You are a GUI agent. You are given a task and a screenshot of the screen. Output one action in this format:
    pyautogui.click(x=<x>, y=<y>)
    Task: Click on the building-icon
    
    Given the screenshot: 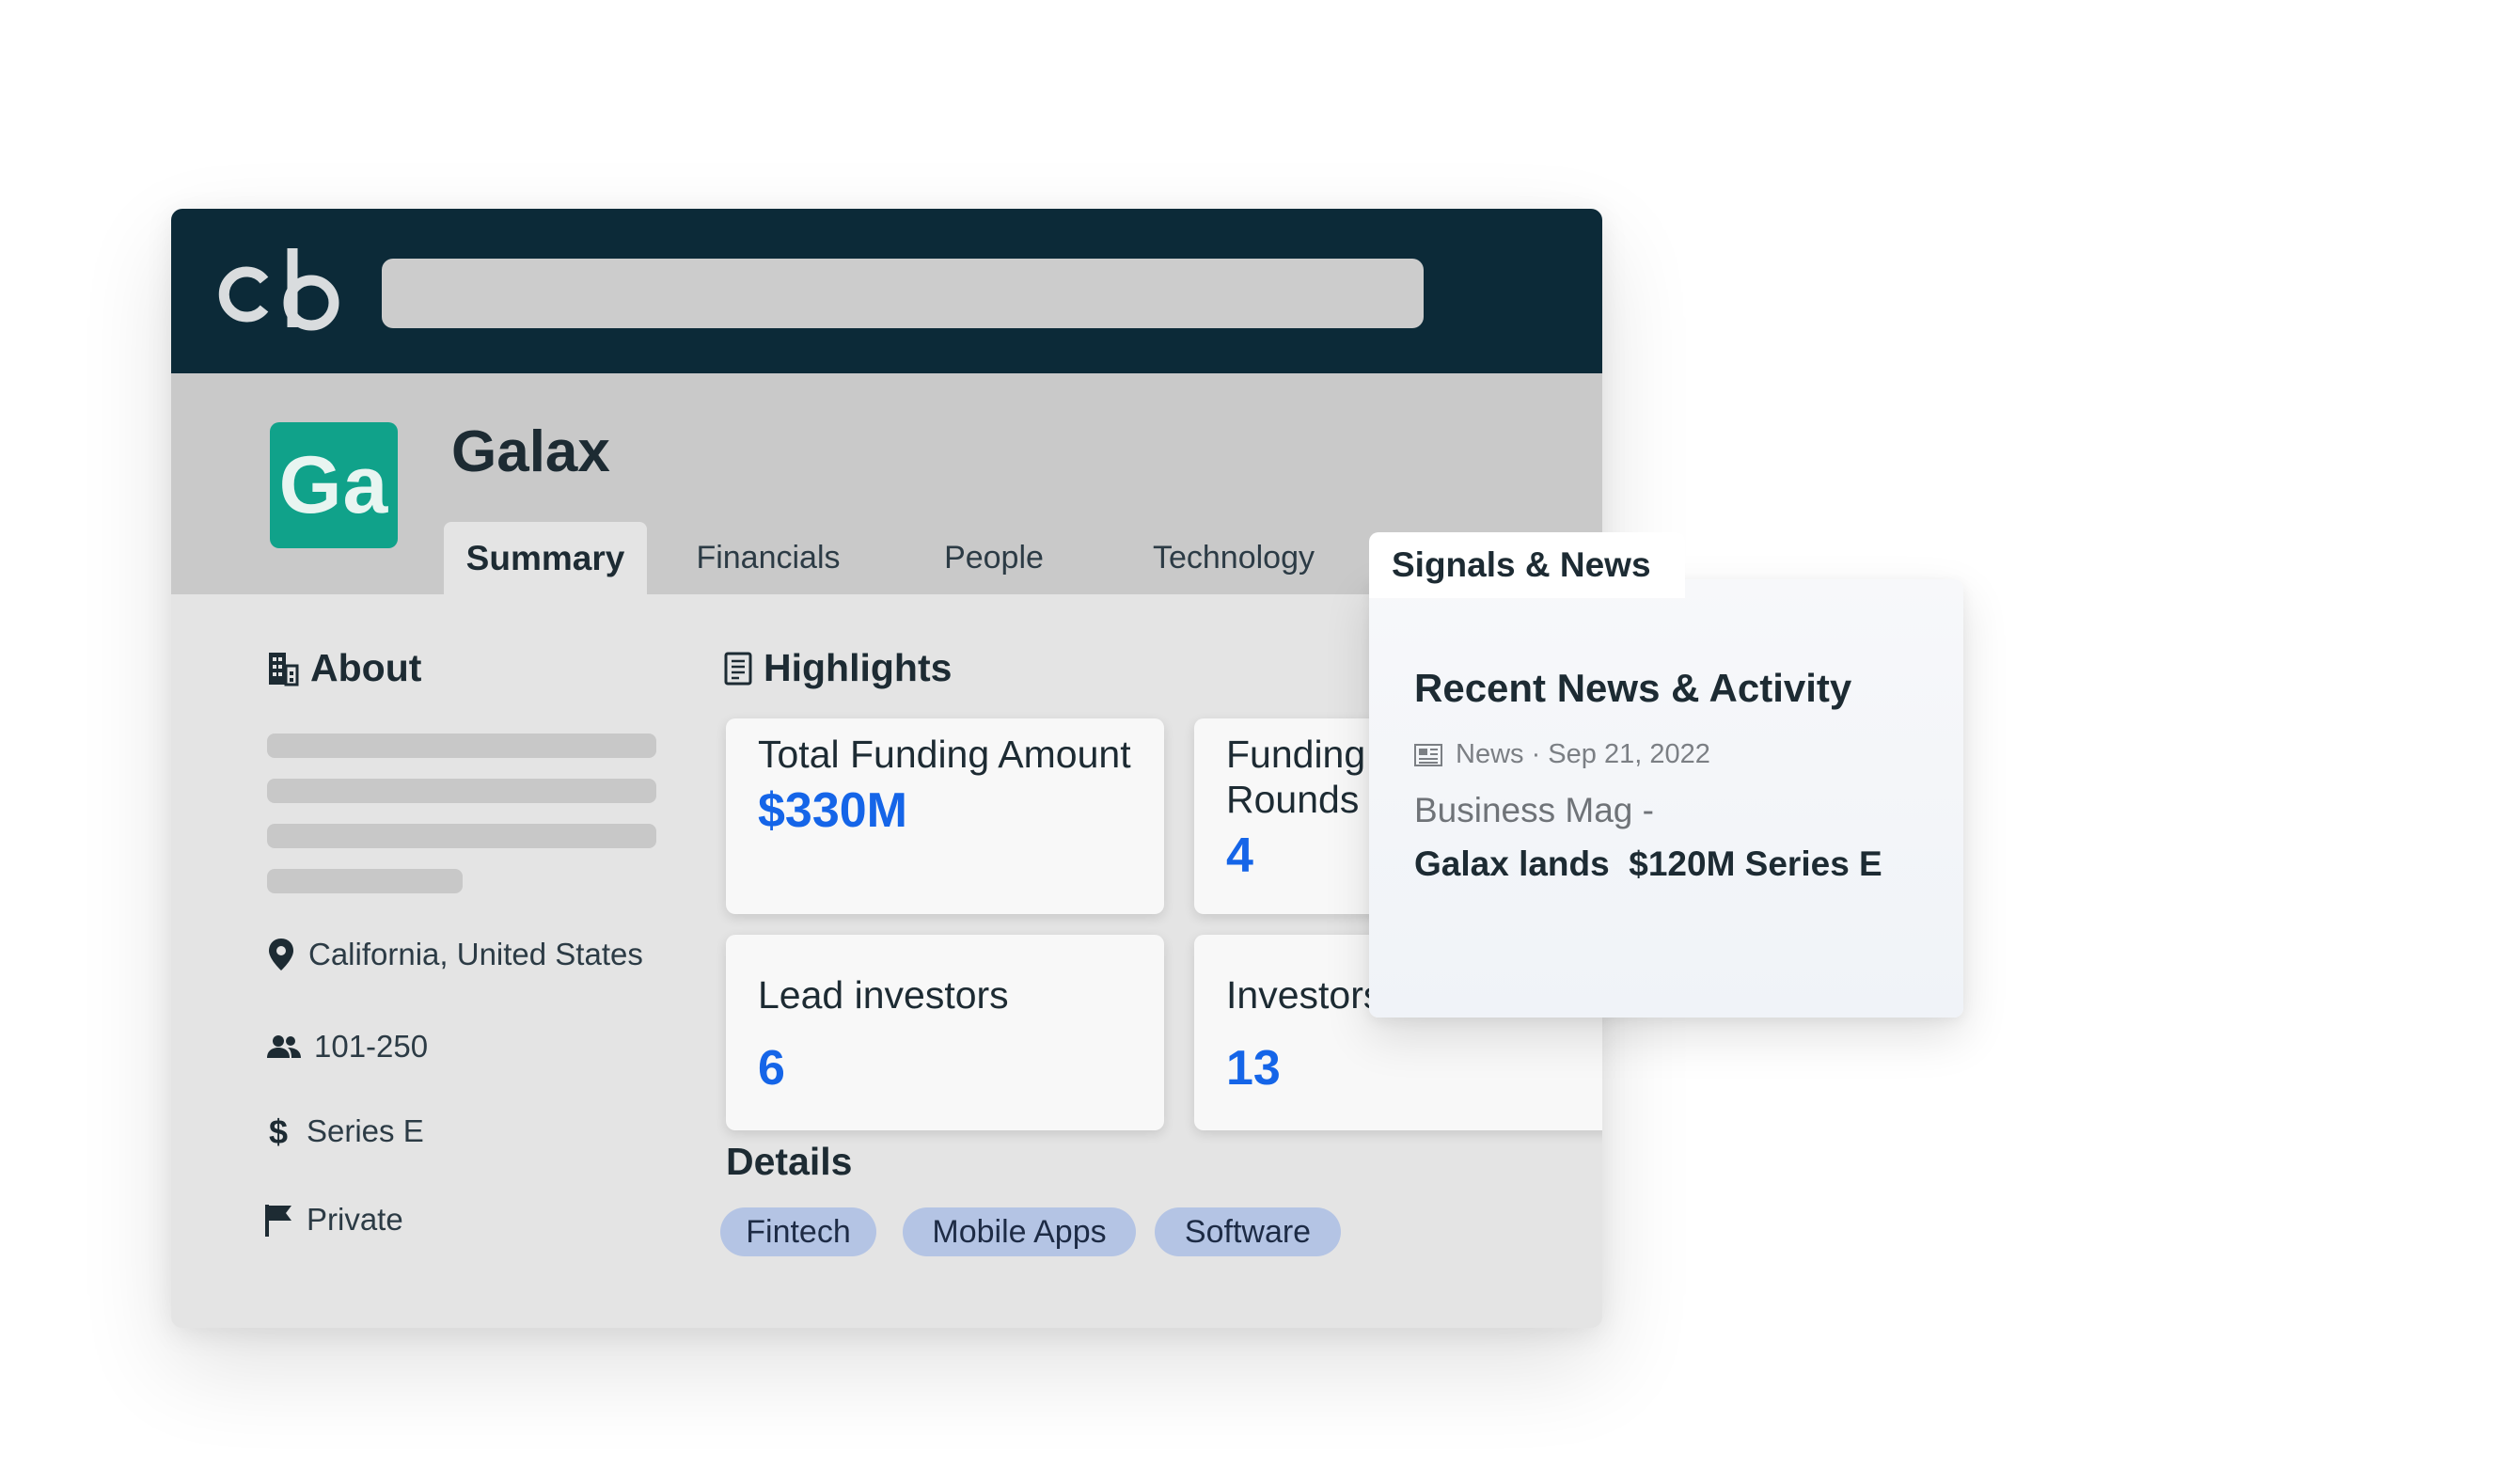 What is the action you would take?
    pyautogui.click(x=284, y=669)
    